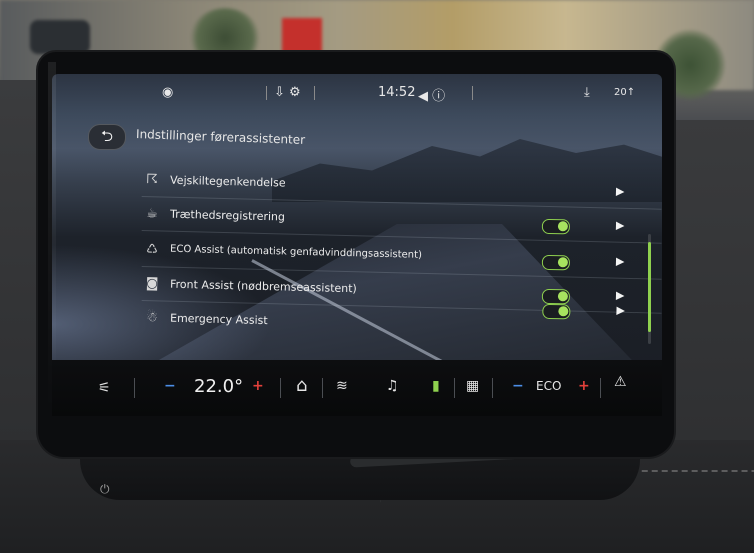  What do you see at coordinates (263, 286) in the screenshot?
I see `row-label: Front Assist (nødbremseassistent)` at bounding box center [263, 286].